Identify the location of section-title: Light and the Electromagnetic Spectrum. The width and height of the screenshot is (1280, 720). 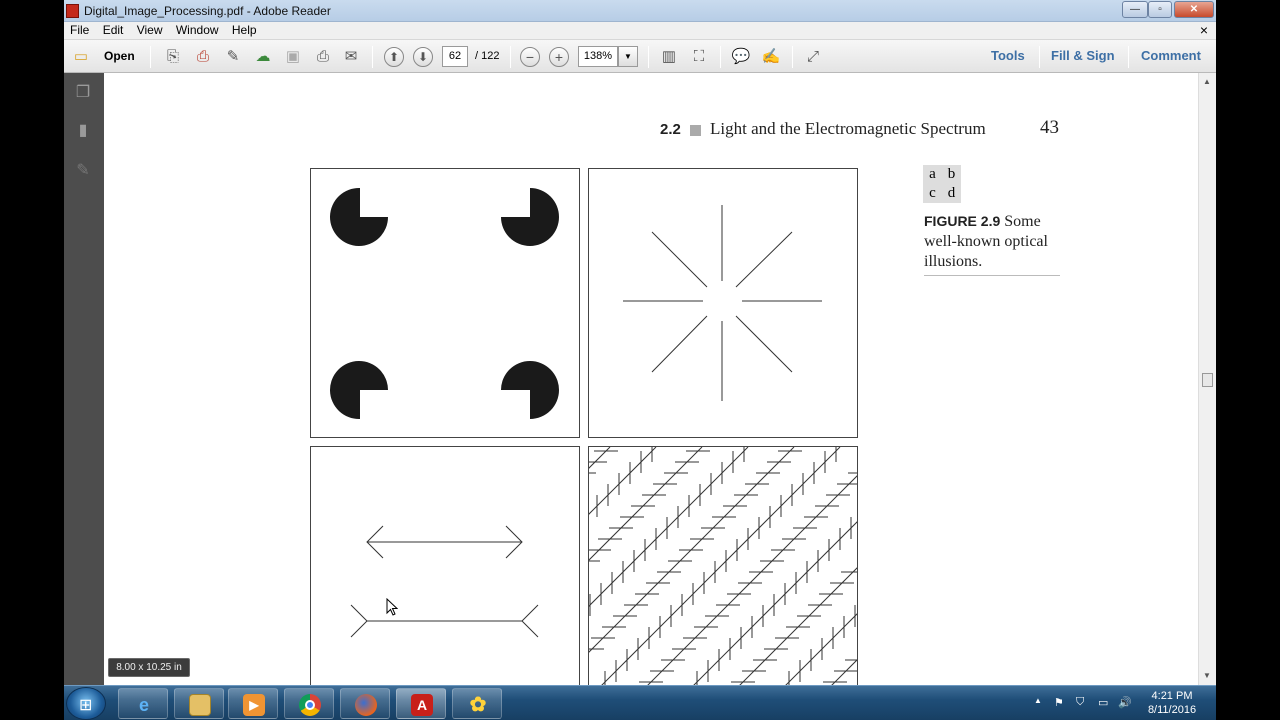
(848, 128).